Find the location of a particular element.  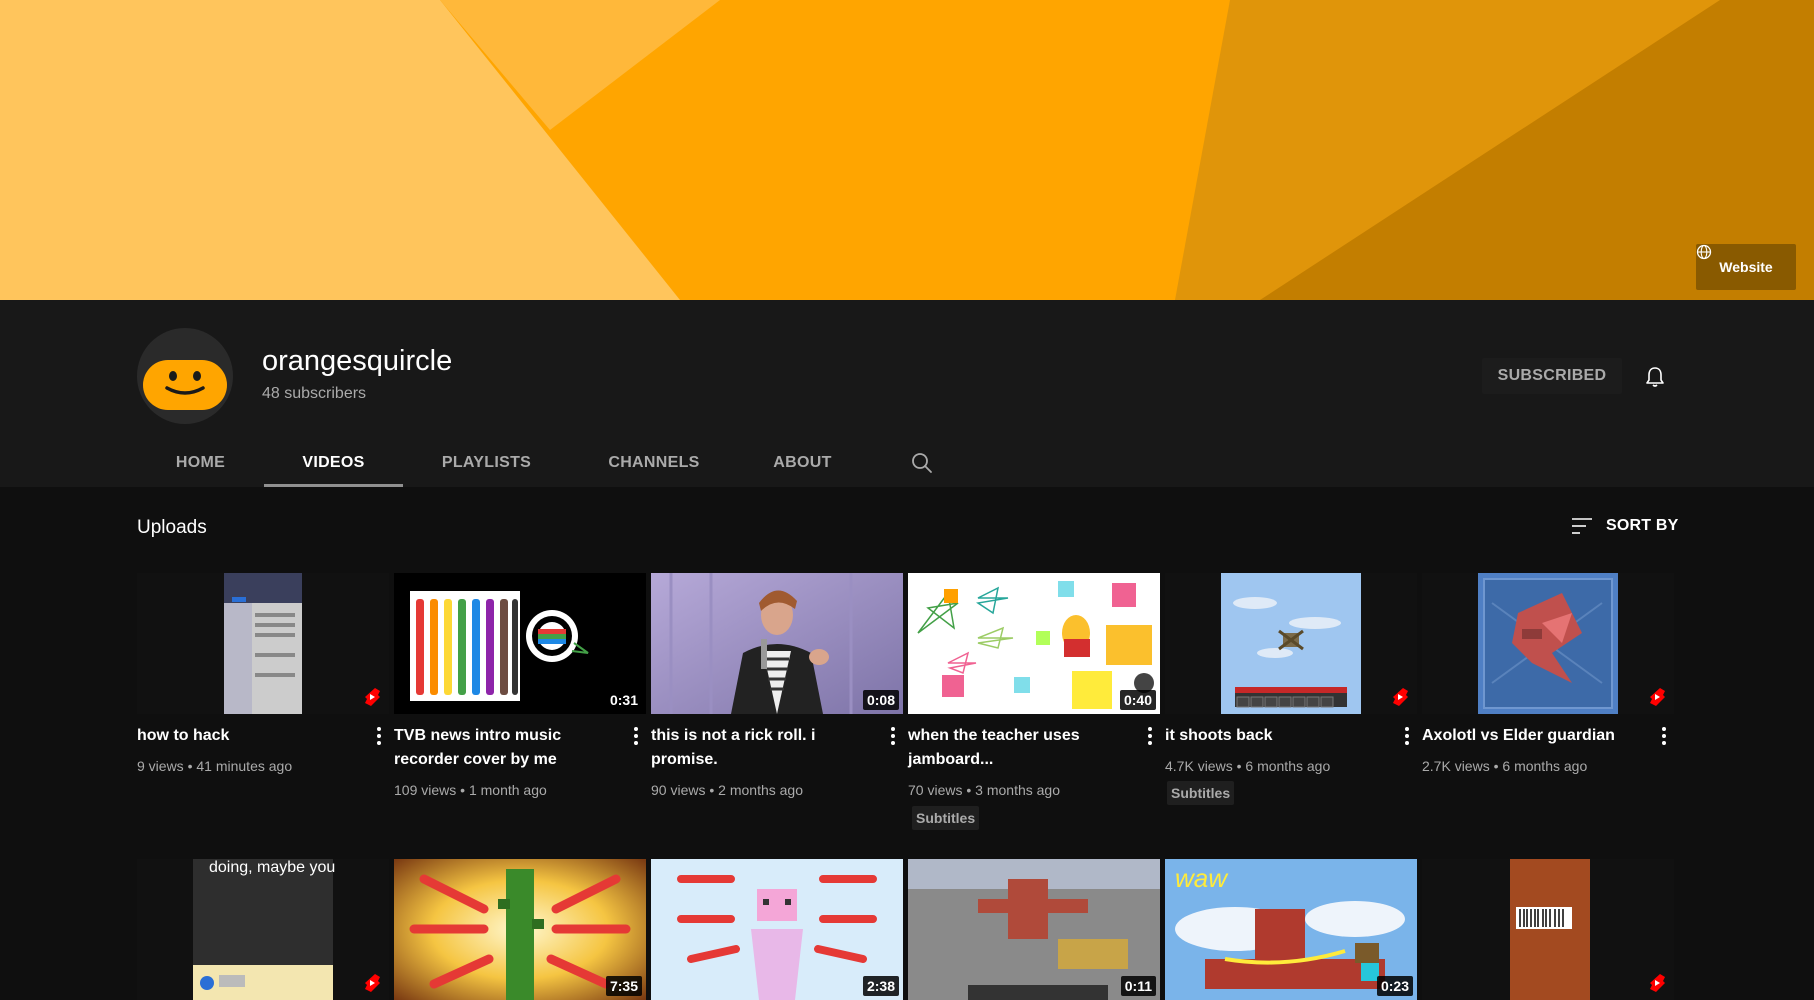

video-thumbnail: doing, maybe you is located at coordinates (263, 929).